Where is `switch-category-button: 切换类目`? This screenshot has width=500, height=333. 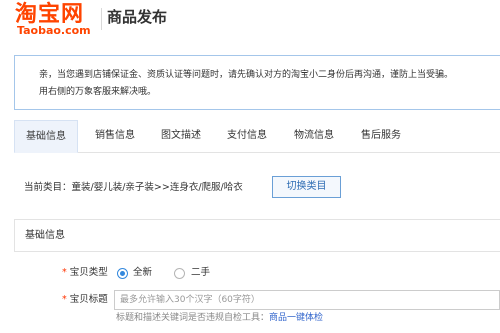
switch-category-button: 切换类目 is located at coordinates (306, 187).